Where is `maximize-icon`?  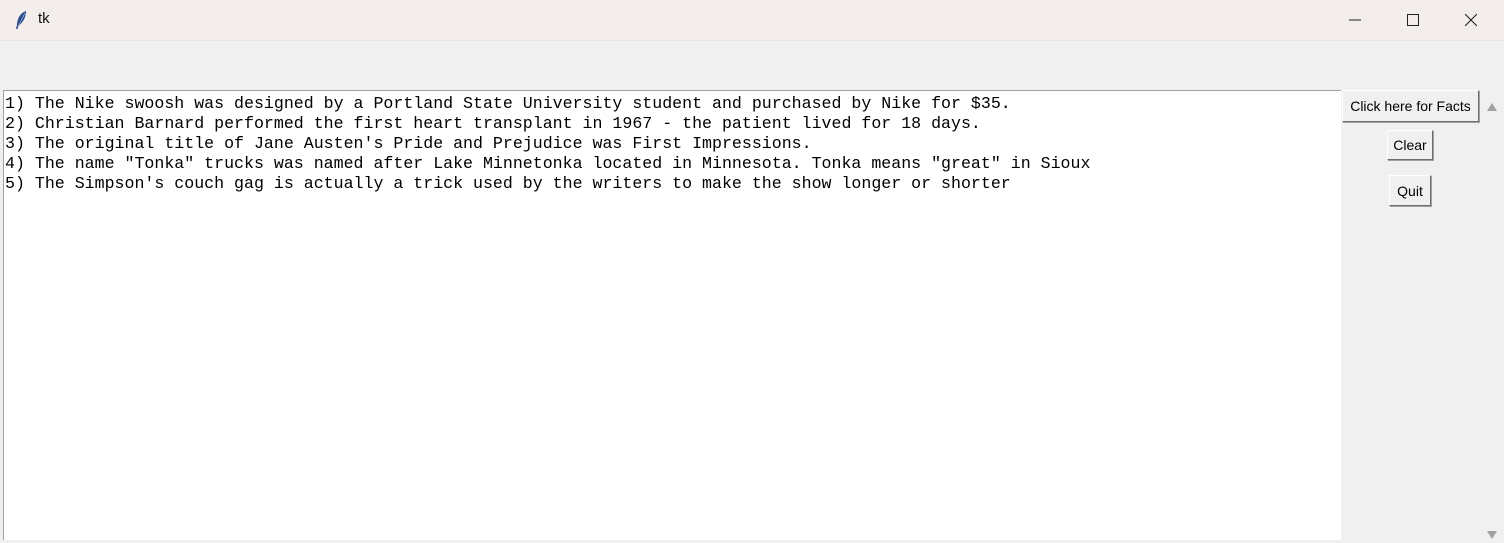 maximize-icon is located at coordinates (1413, 20).